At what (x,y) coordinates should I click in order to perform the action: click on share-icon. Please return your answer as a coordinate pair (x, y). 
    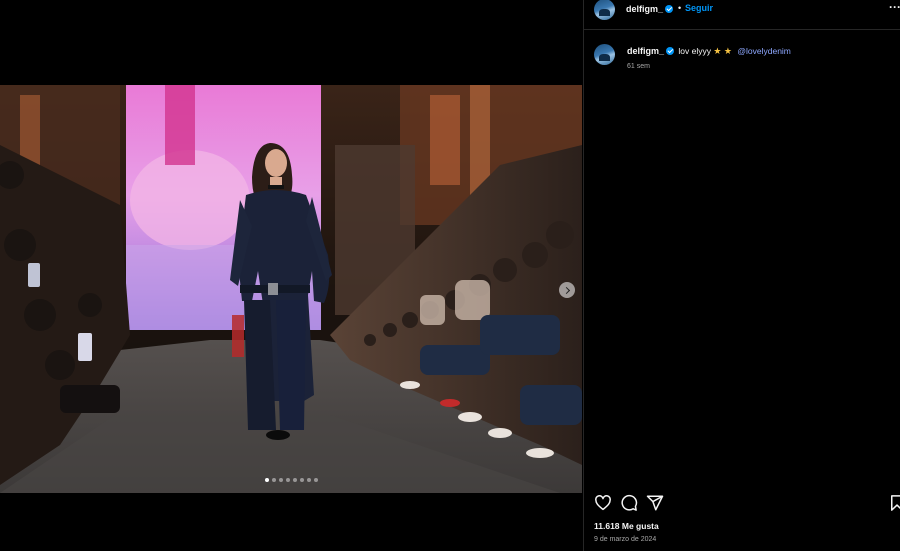
    Looking at the image, I should click on (655, 503).